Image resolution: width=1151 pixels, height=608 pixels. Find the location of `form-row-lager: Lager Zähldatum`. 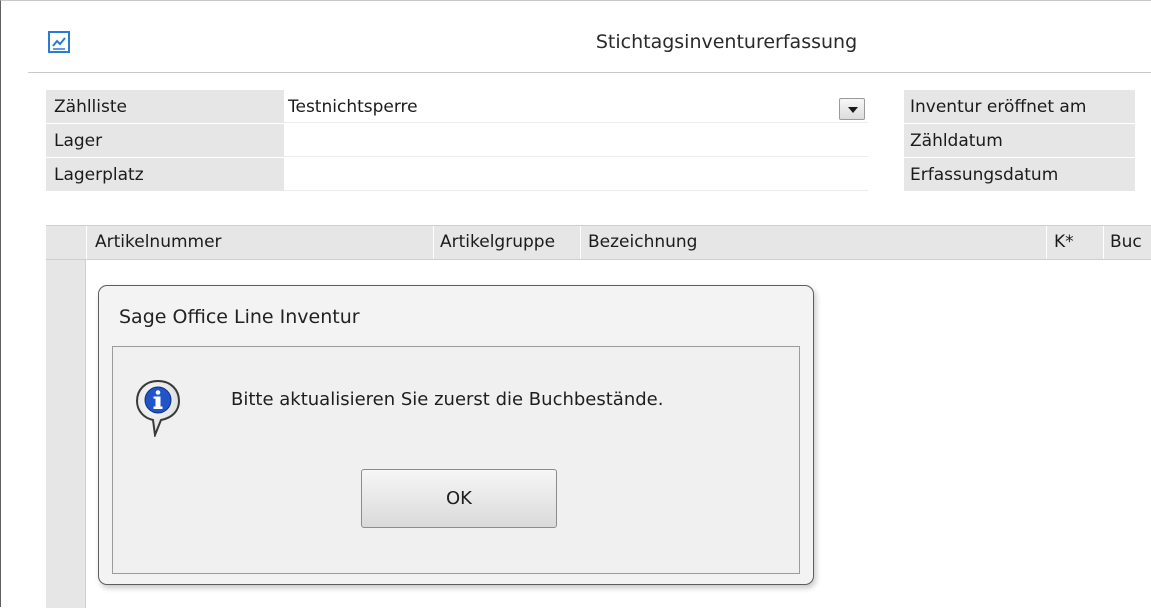

form-row-lager: Lager Zähldatum is located at coordinates (576, 141).